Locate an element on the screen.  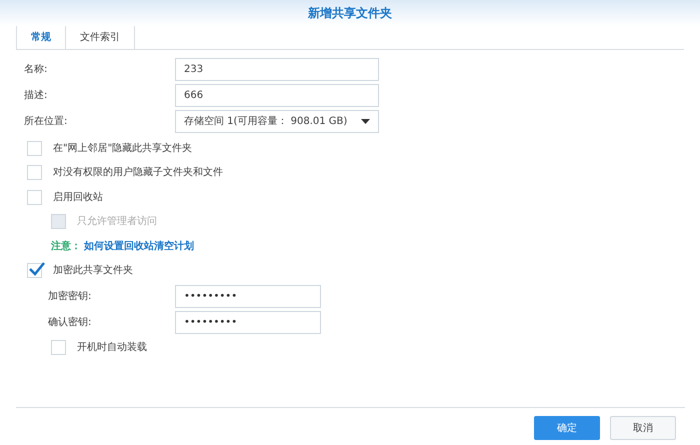
checkbox-label: 在"网上邻居"隐藏此共享文件夹 is located at coordinates (122, 149).